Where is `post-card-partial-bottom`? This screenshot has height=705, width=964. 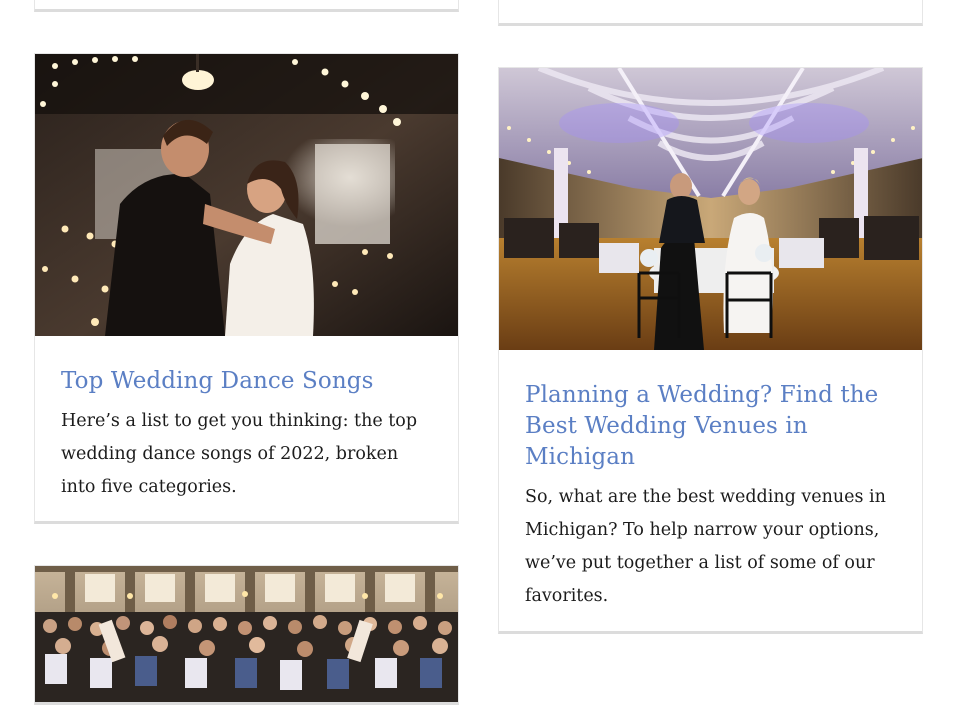 post-card-partial-bottom is located at coordinates (246, 635).